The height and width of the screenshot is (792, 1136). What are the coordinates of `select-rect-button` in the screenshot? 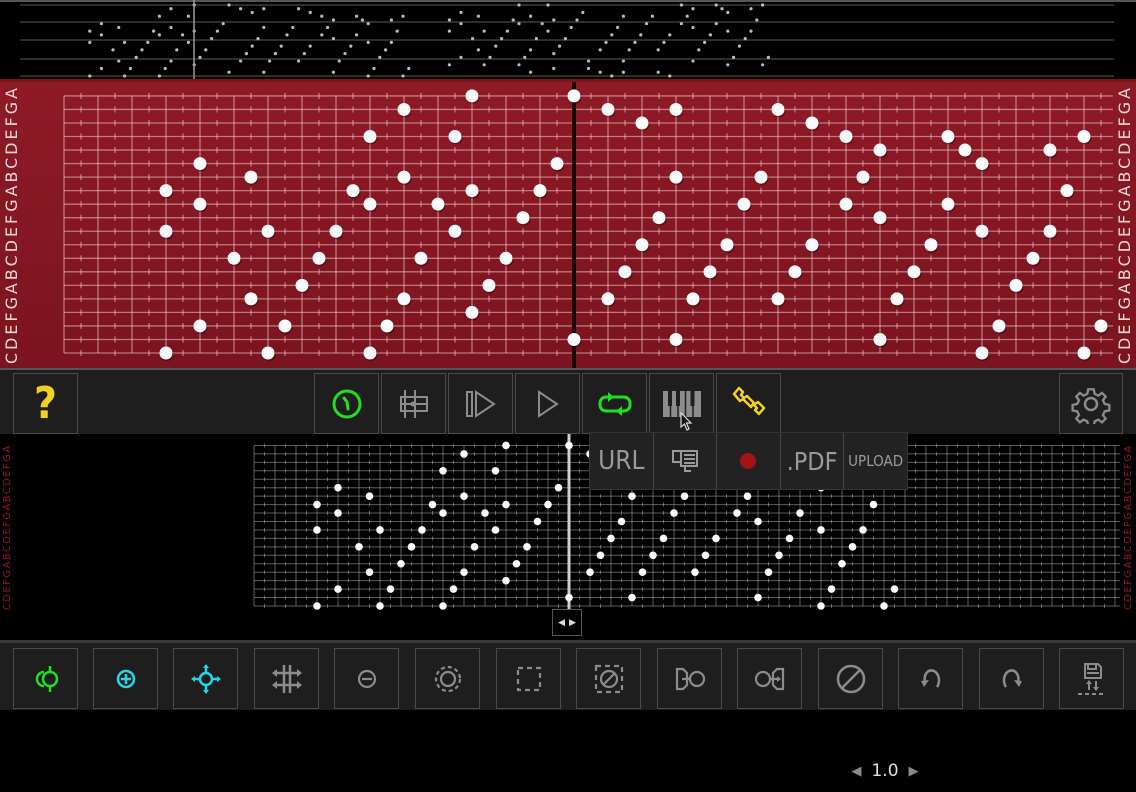 It's located at (528, 678).